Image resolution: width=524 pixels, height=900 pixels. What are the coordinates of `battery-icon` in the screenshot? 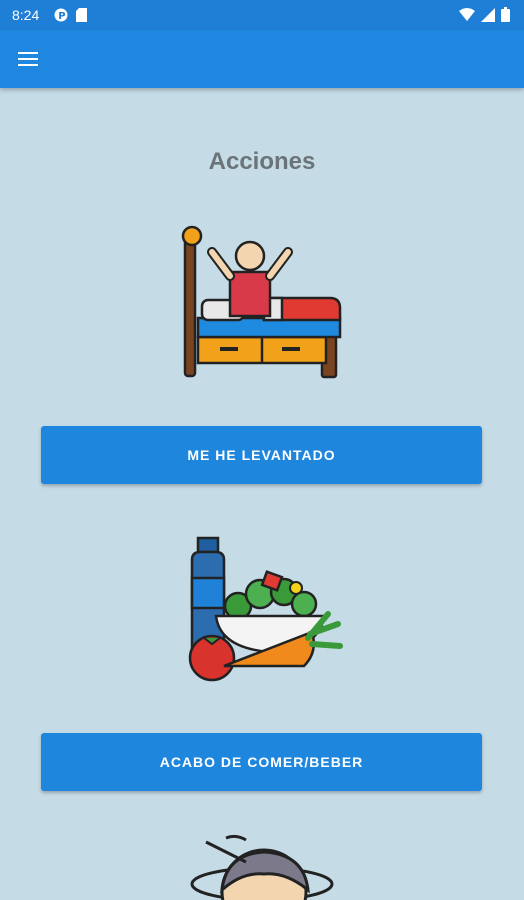 It's located at (505, 14).